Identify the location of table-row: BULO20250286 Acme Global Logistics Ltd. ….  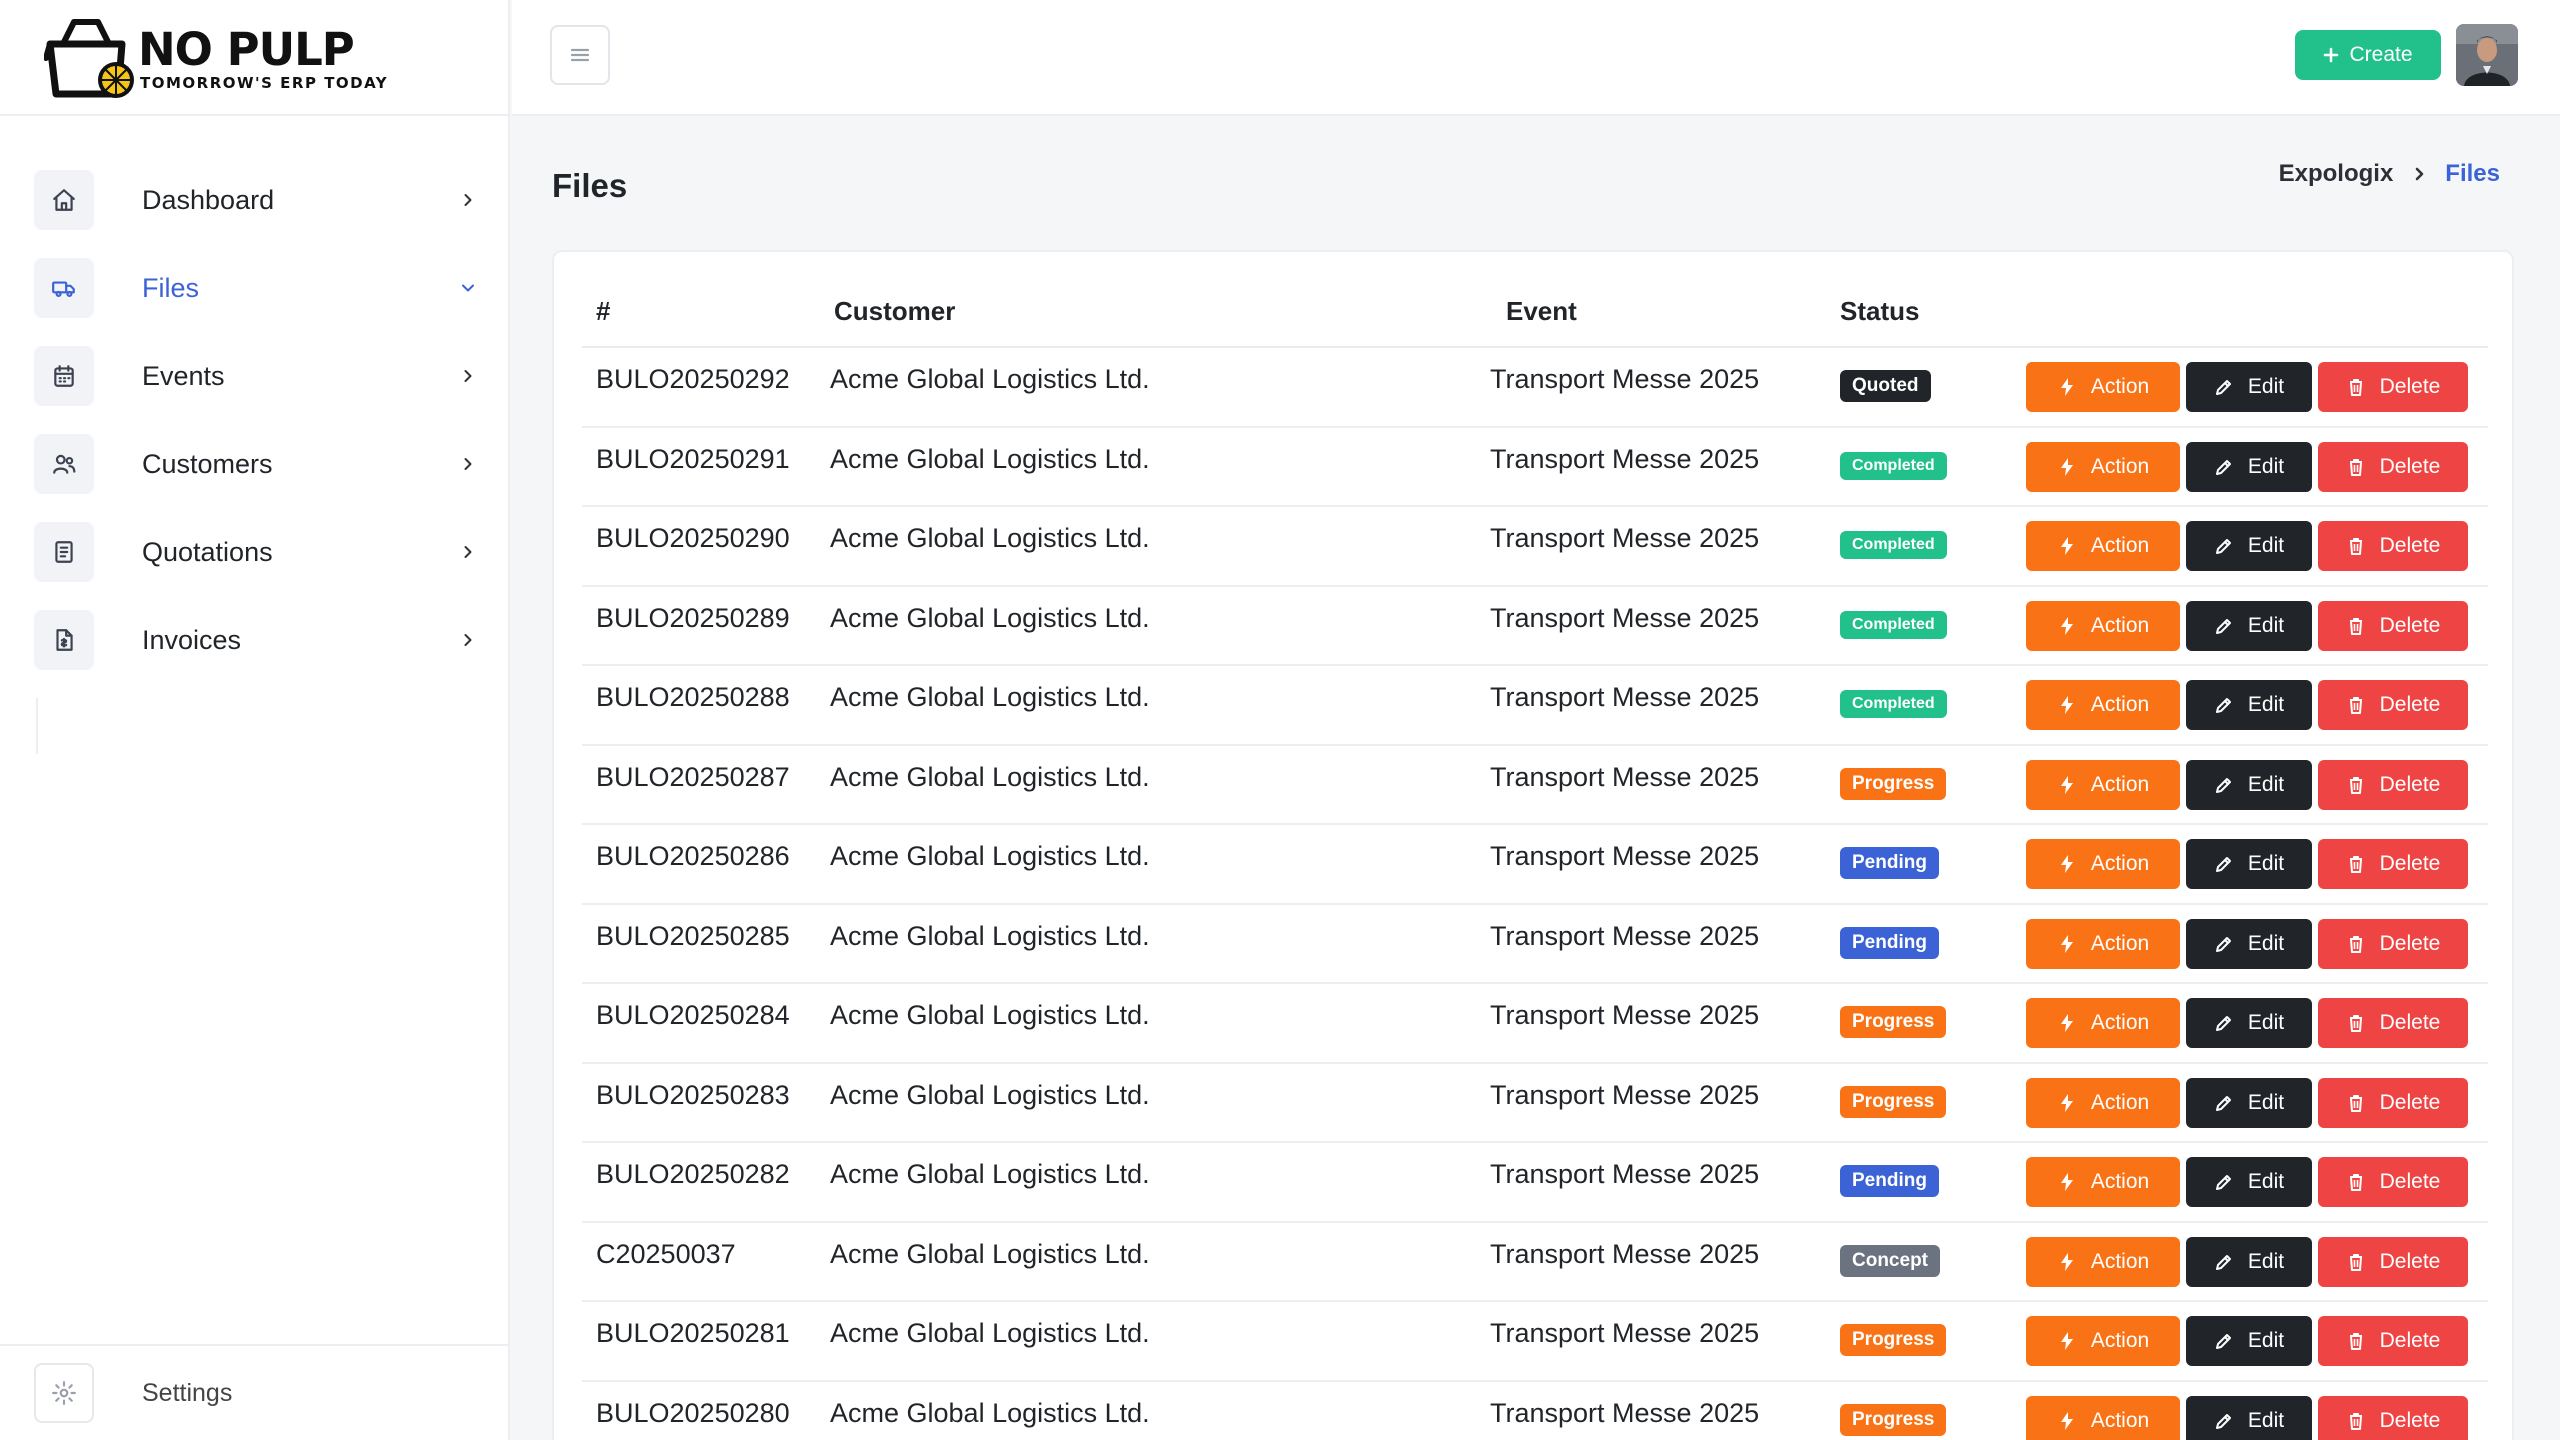
(1535, 865).